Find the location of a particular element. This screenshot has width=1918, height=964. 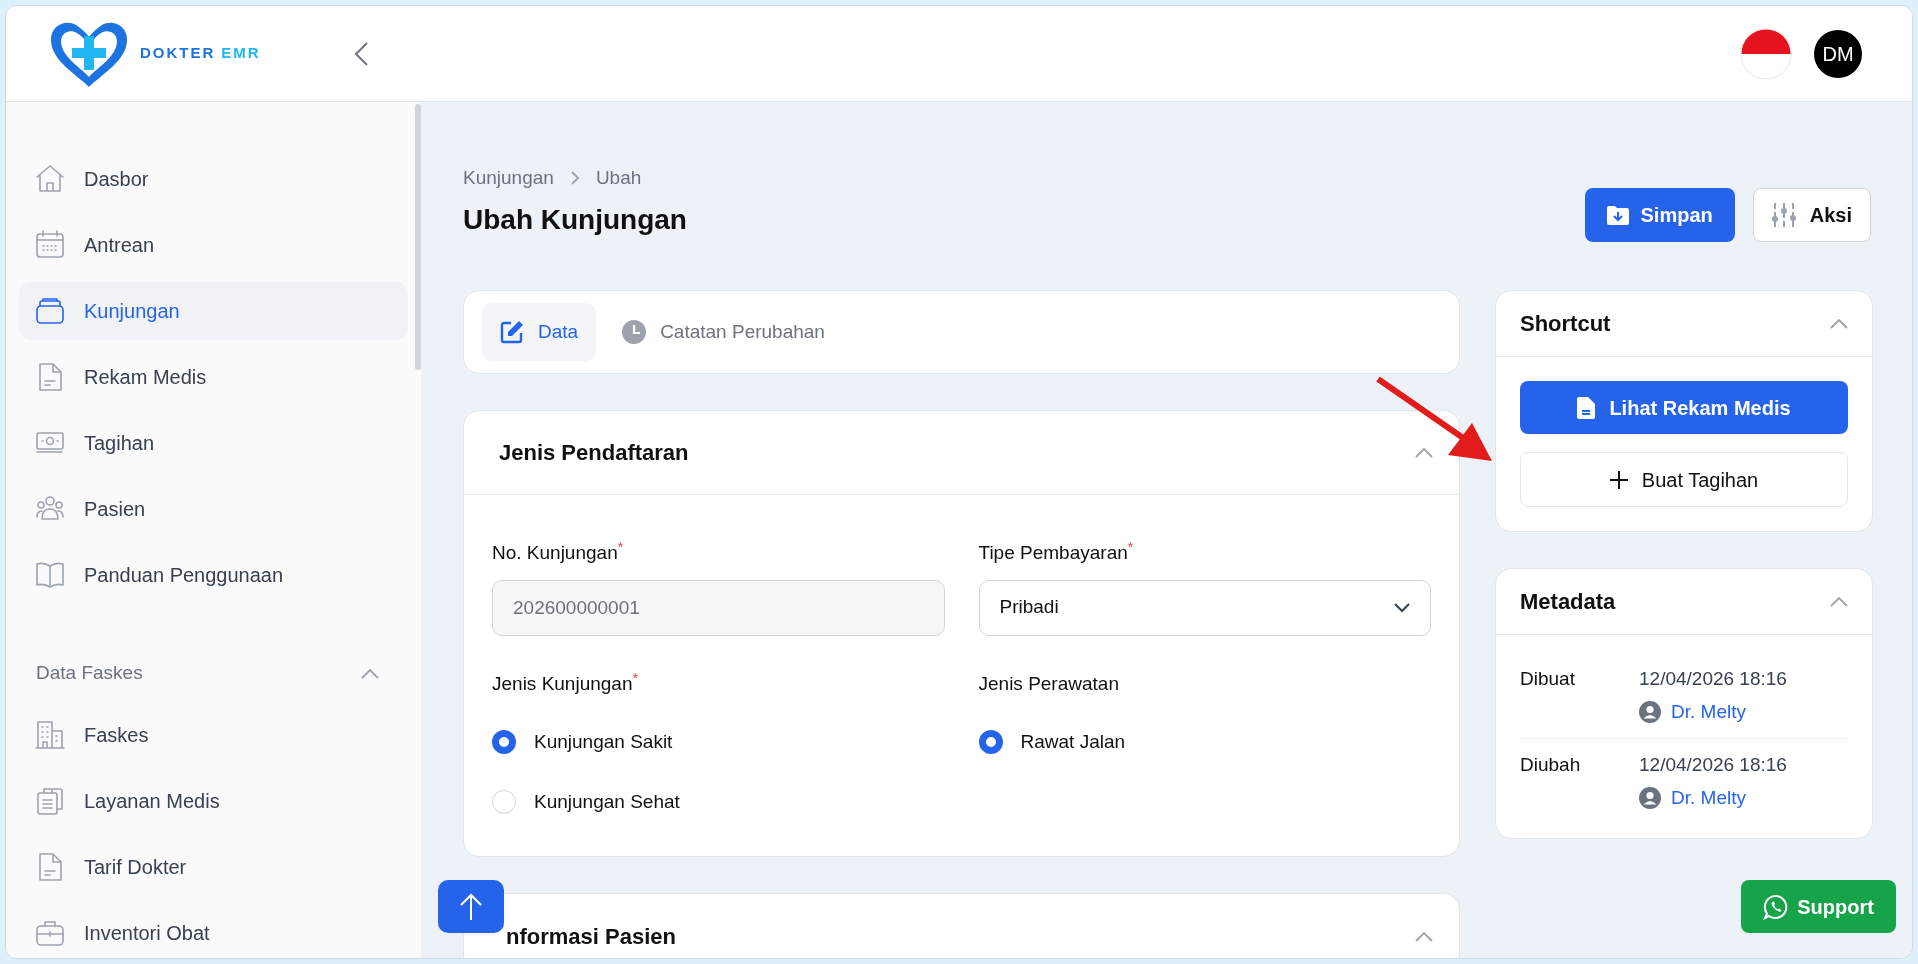

folder-download-icon is located at coordinates (1617, 215).